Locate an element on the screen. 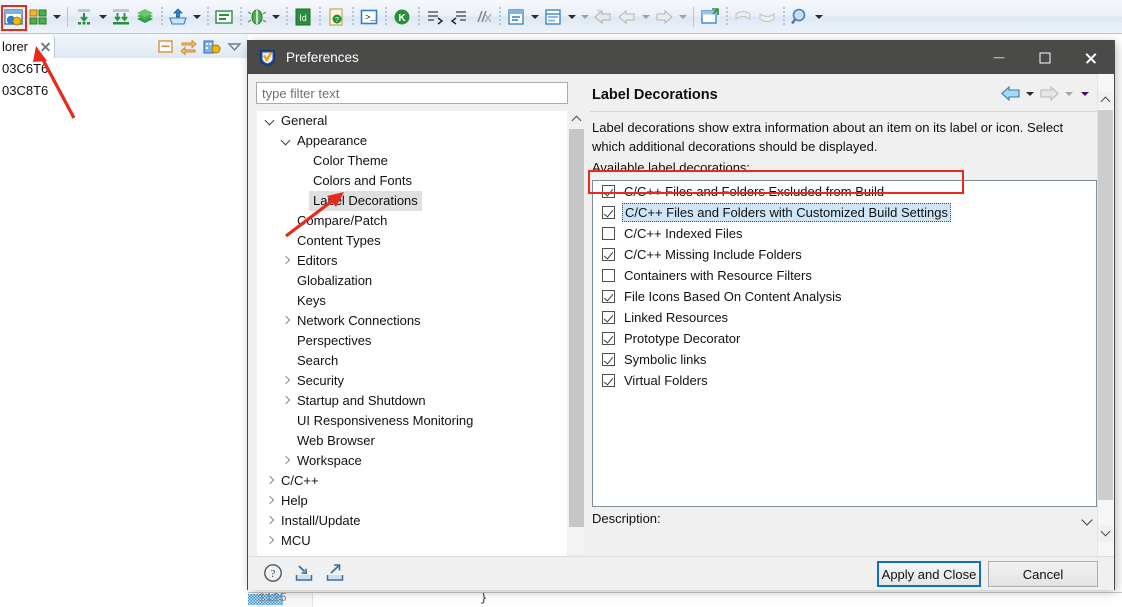 The image size is (1122, 607). maximize-button is located at coordinates (1045, 57).